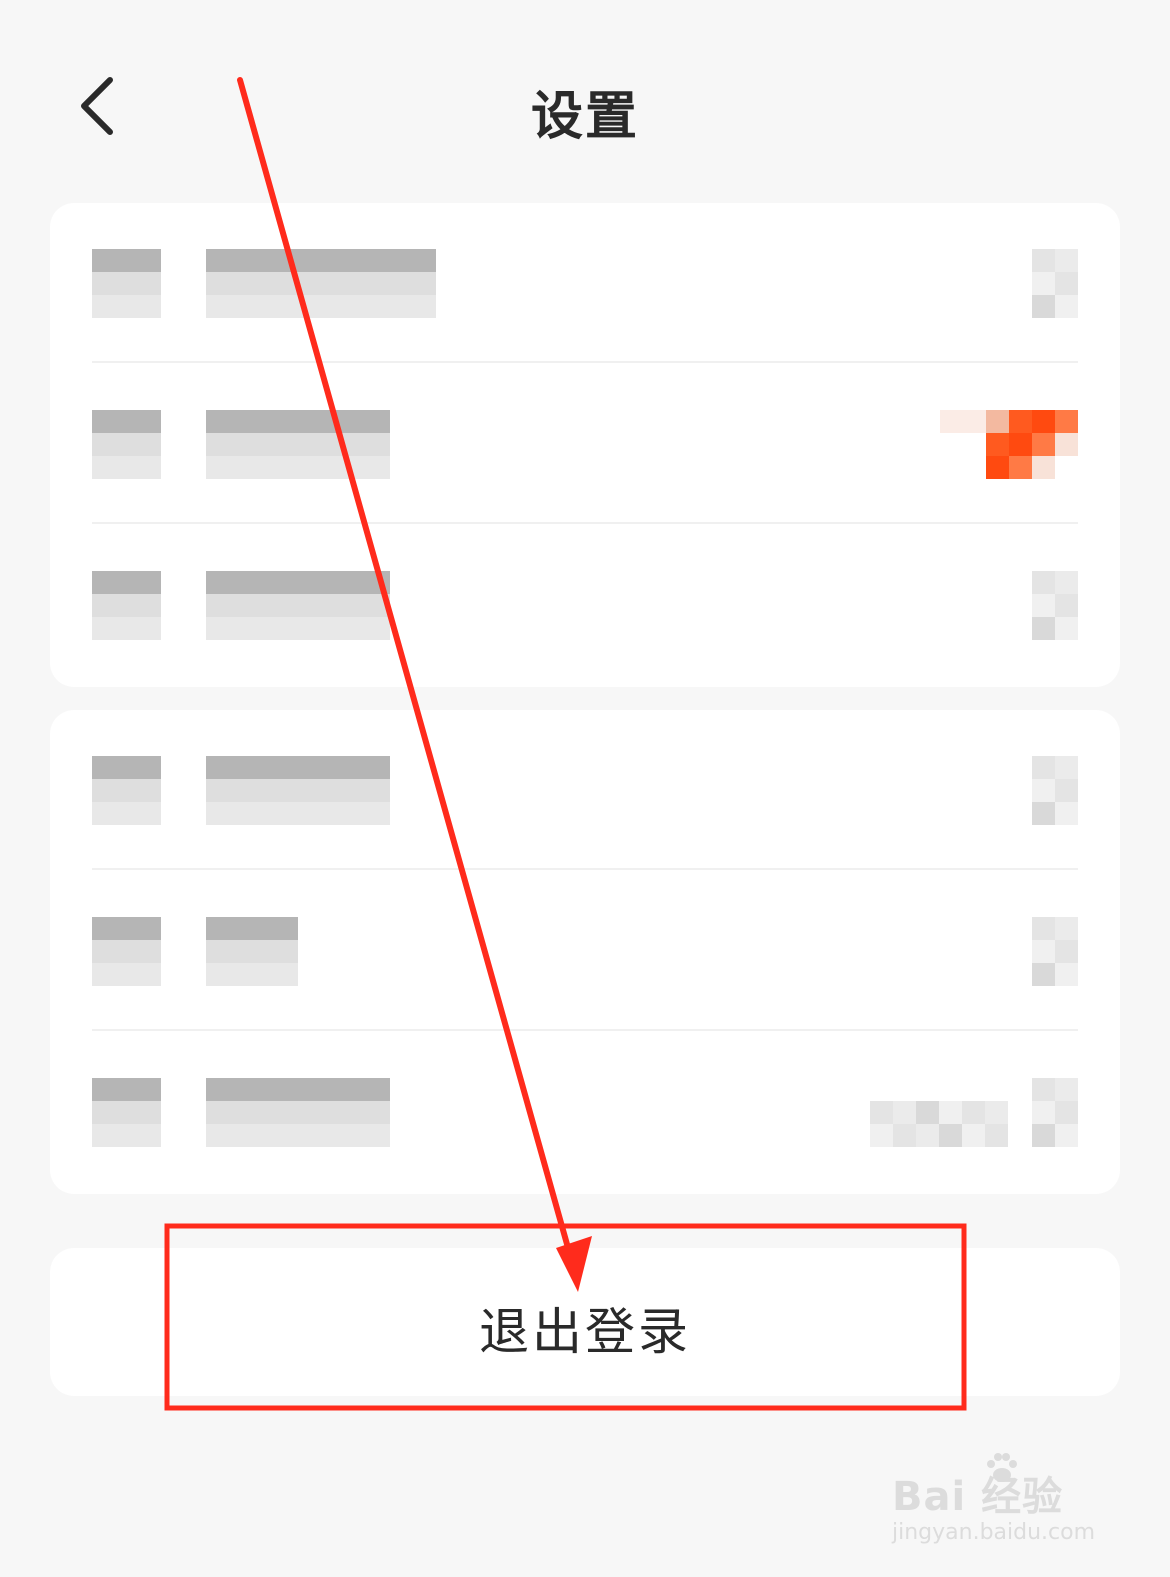 The height and width of the screenshot is (1577, 1170). What do you see at coordinates (939, 1124) in the screenshot?
I see `blurred-row-value` at bounding box center [939, 1124].